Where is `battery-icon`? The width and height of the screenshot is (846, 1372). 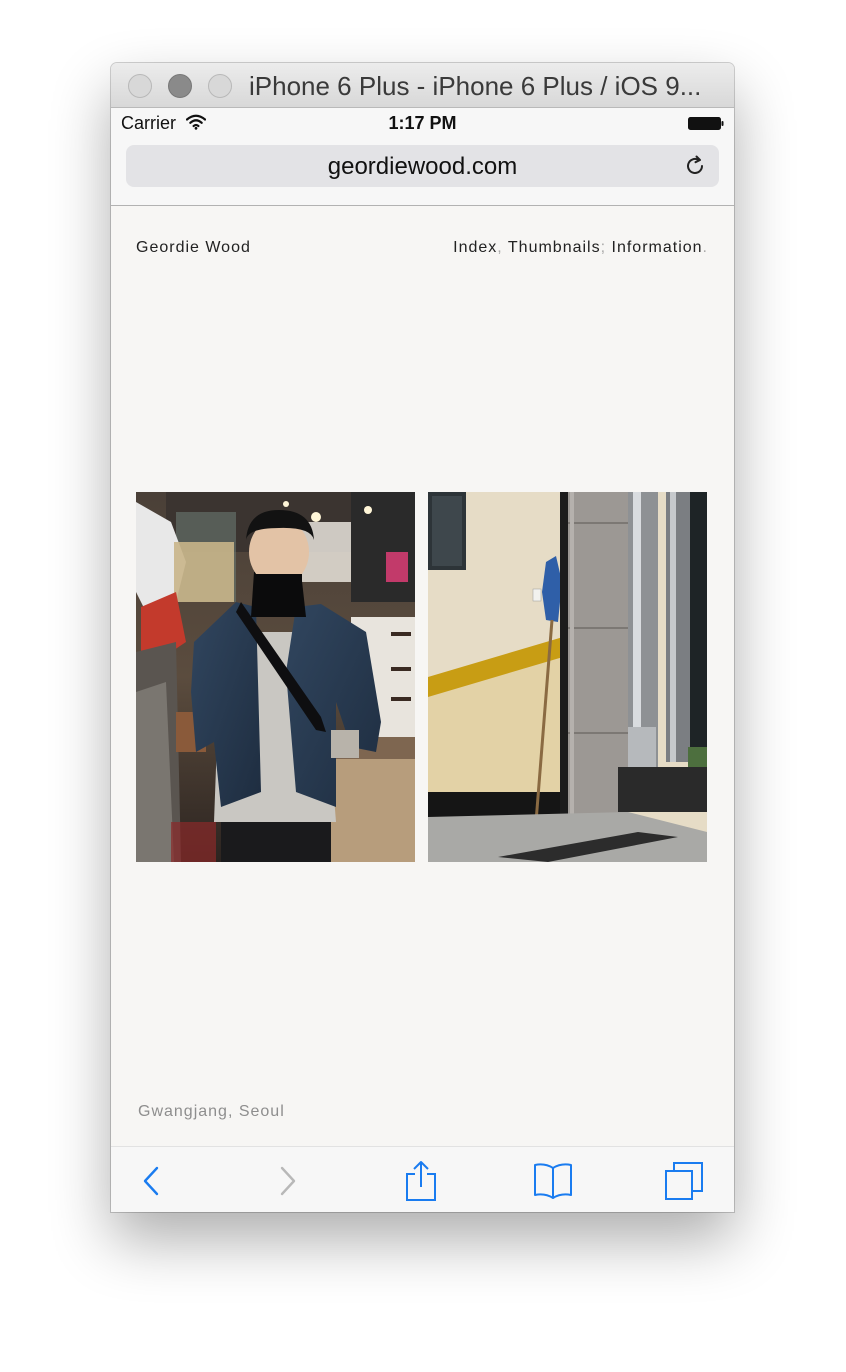 battery-icon is located at coordinates (706, 123).